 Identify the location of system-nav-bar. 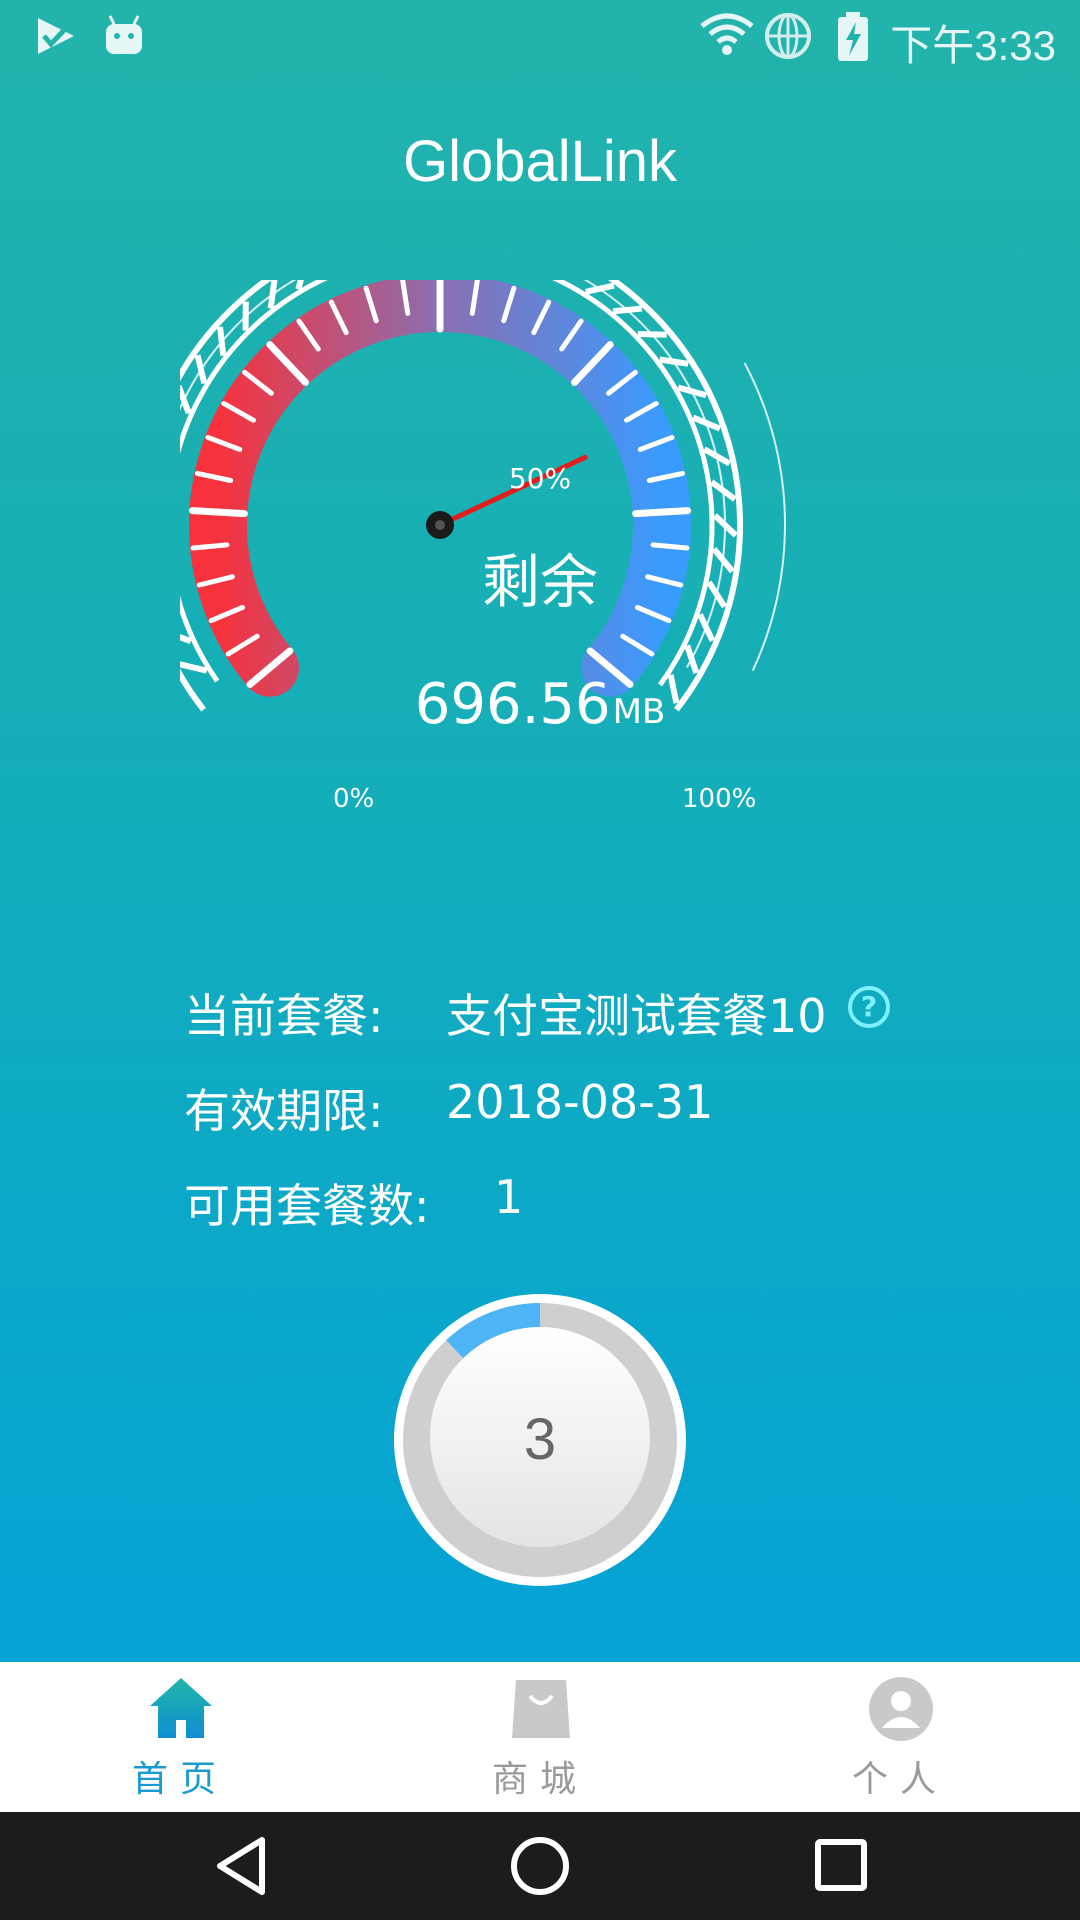
(540, 1866).